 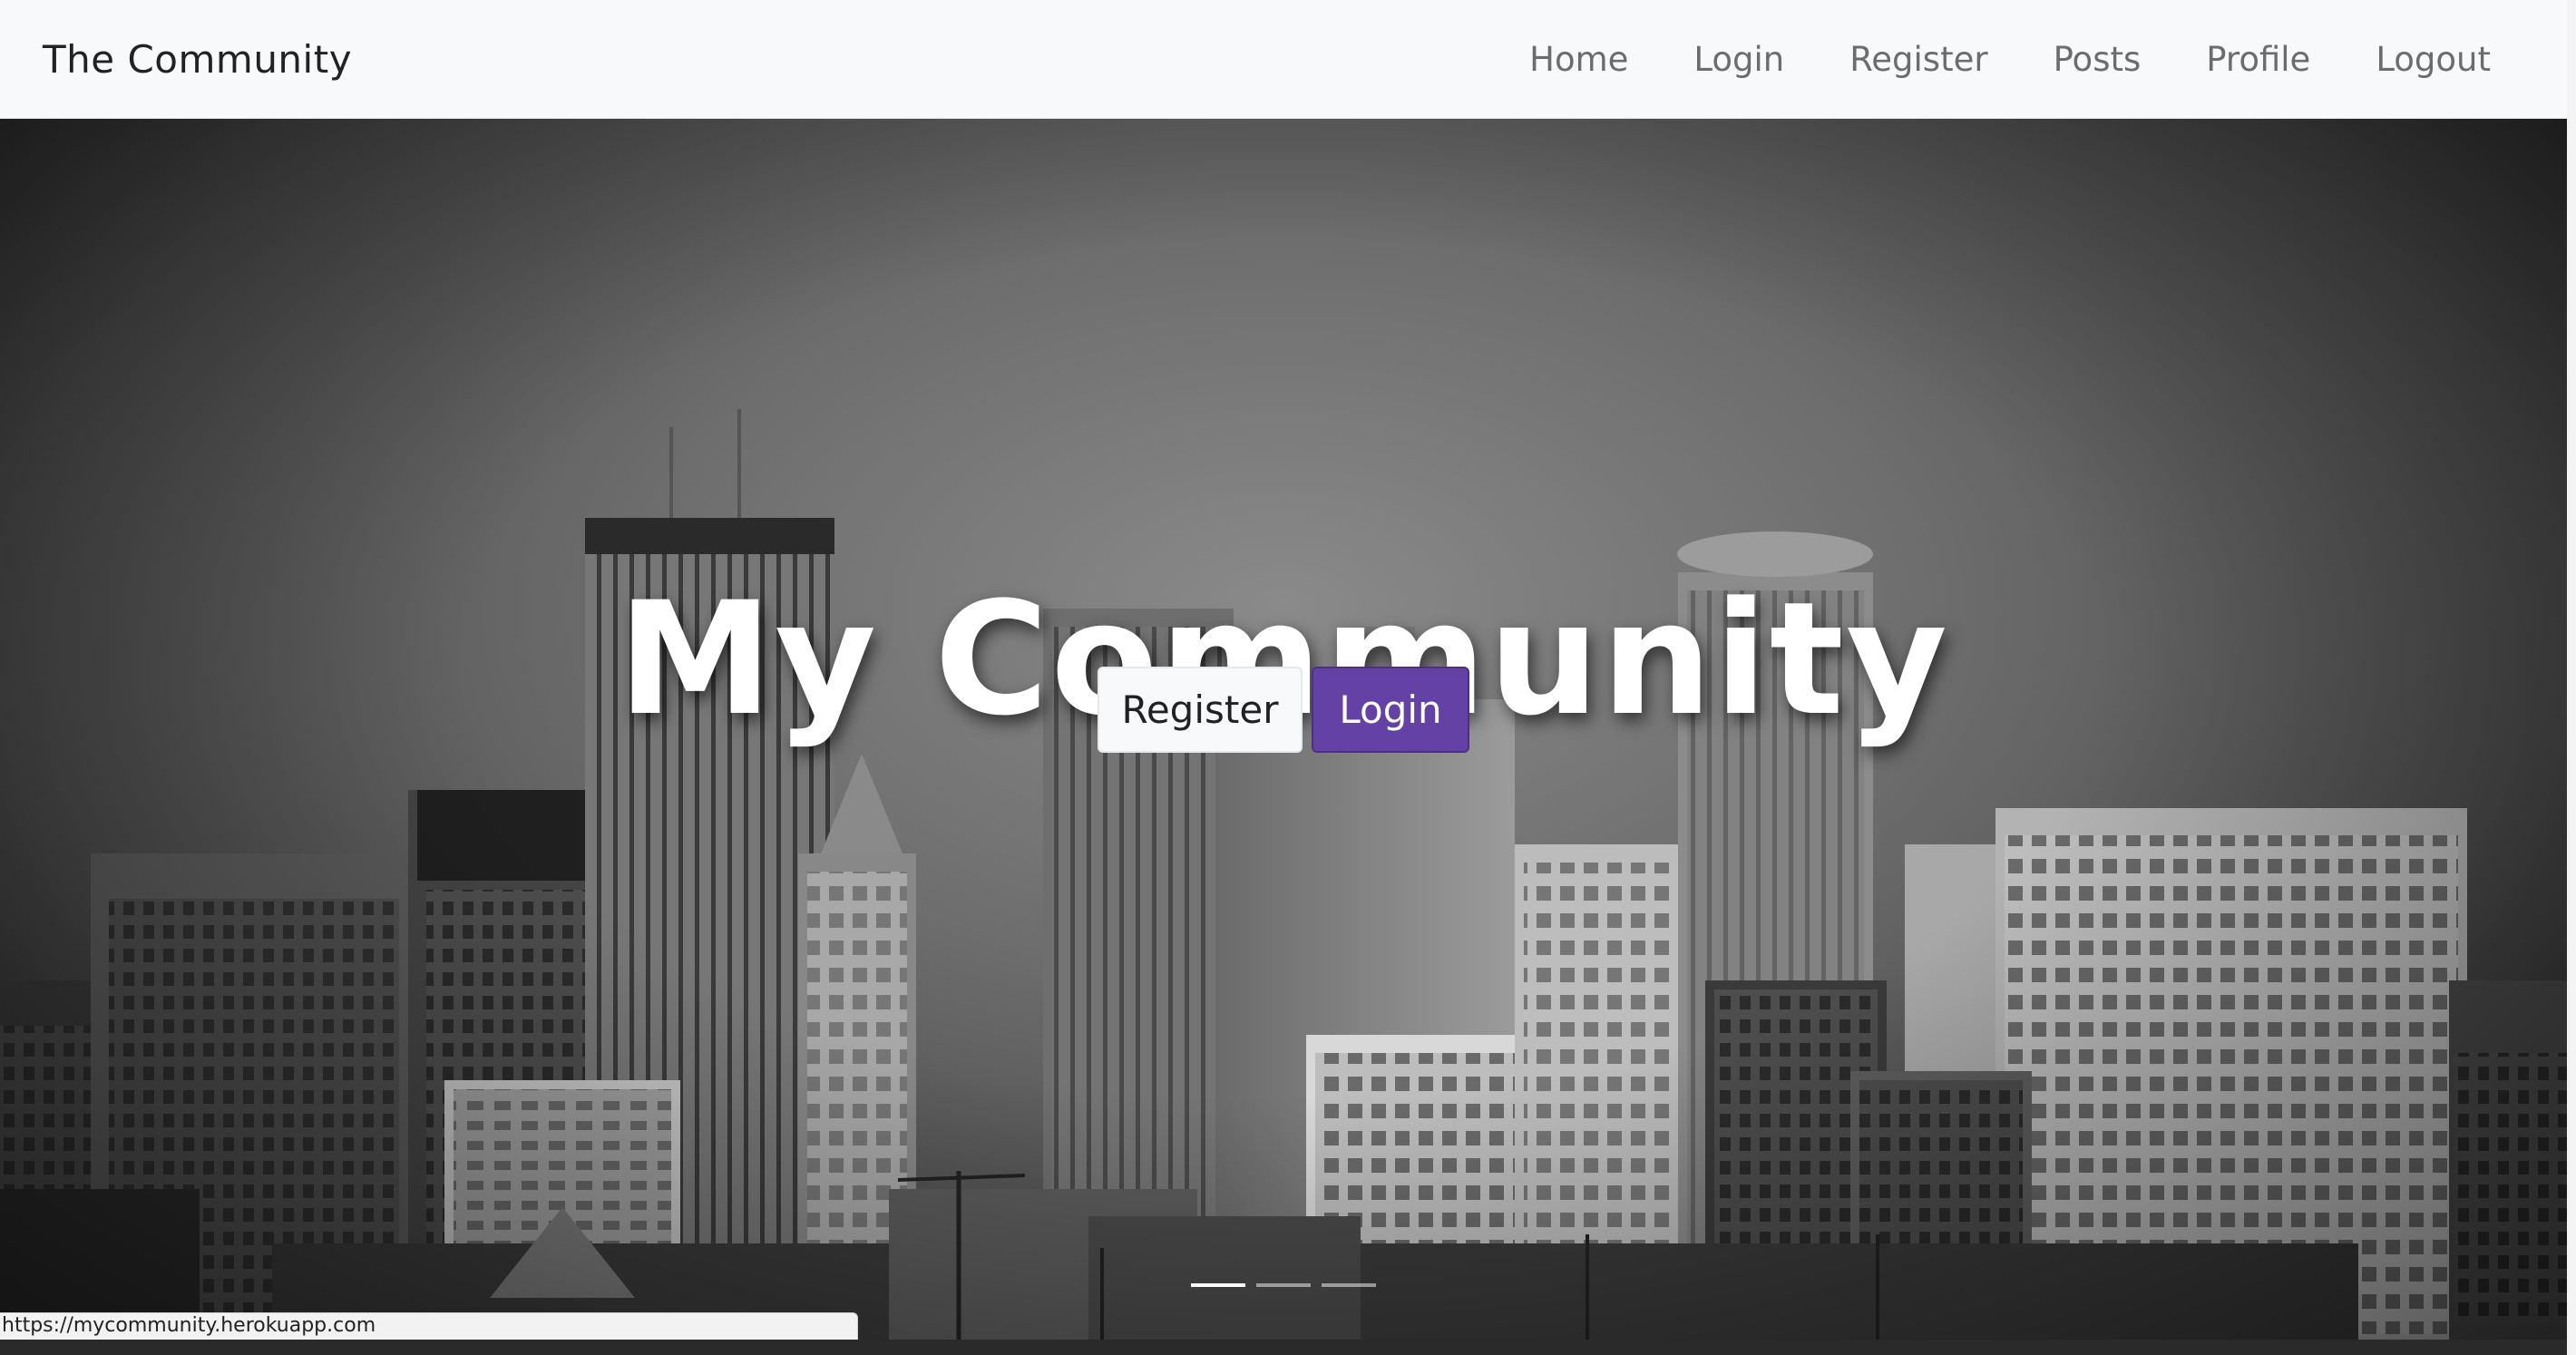 I want to click on carousel-indicators, so click(x=1283, y=1285).